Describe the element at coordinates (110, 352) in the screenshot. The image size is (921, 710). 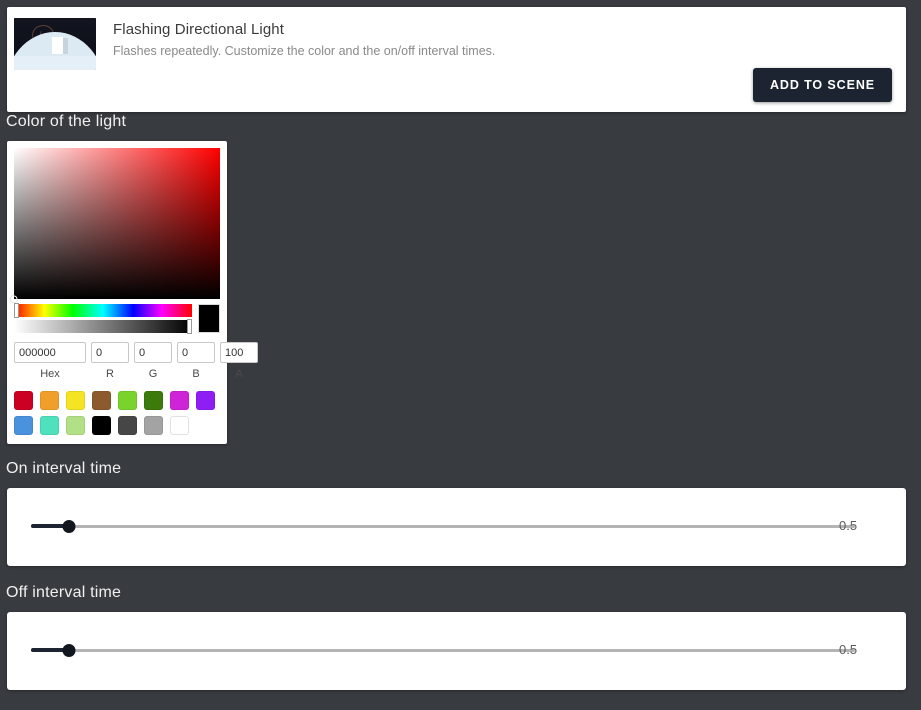
I see `red-input` at that location.